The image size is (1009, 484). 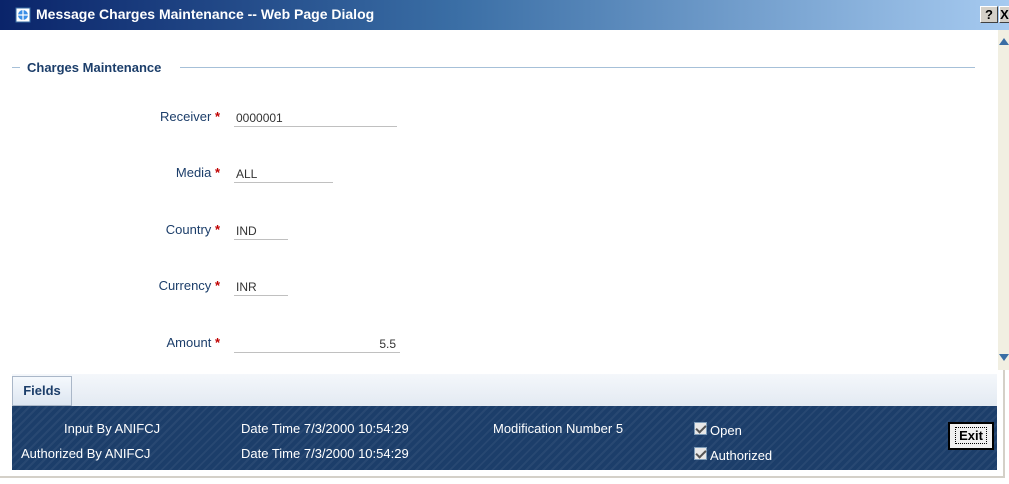 I want to click on country-label: Country *, so click(x=120, y=229).